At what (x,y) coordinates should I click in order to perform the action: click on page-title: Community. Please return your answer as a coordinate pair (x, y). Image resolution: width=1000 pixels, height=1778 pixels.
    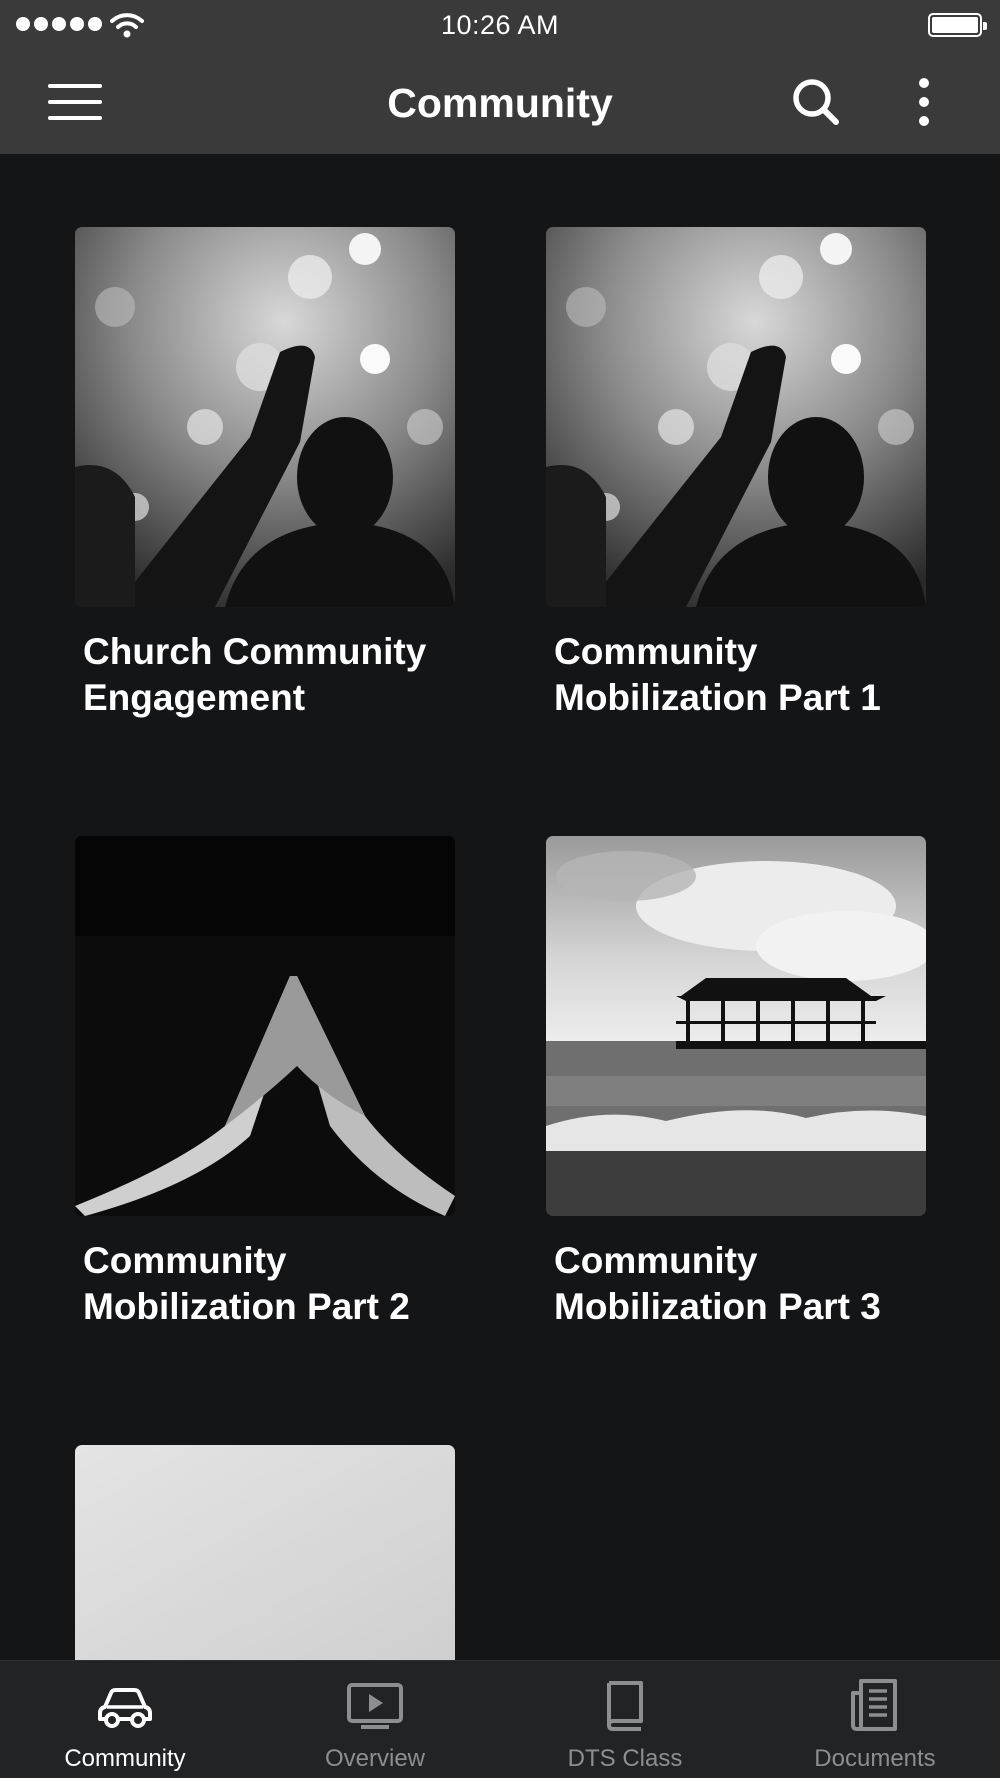
    Looking at the image, I should click on (500, 103).